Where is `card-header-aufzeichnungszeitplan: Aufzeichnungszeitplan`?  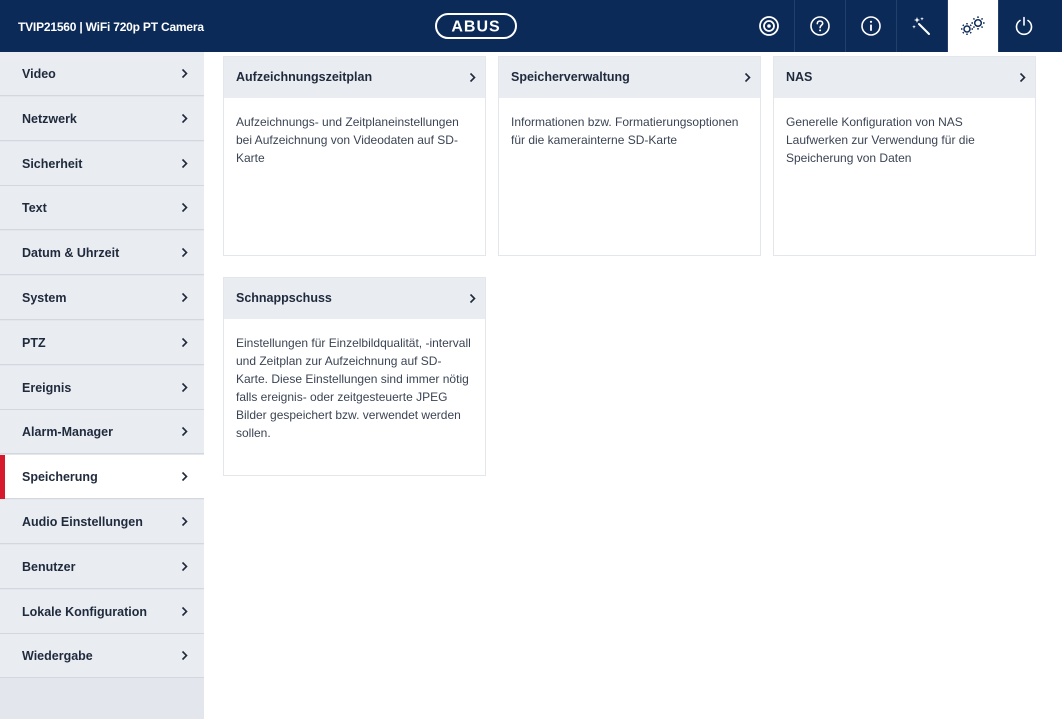 card-header-aufzeichnungszeitplan: Aufzeichnungszeitplan is located at coordinates (354, 77).